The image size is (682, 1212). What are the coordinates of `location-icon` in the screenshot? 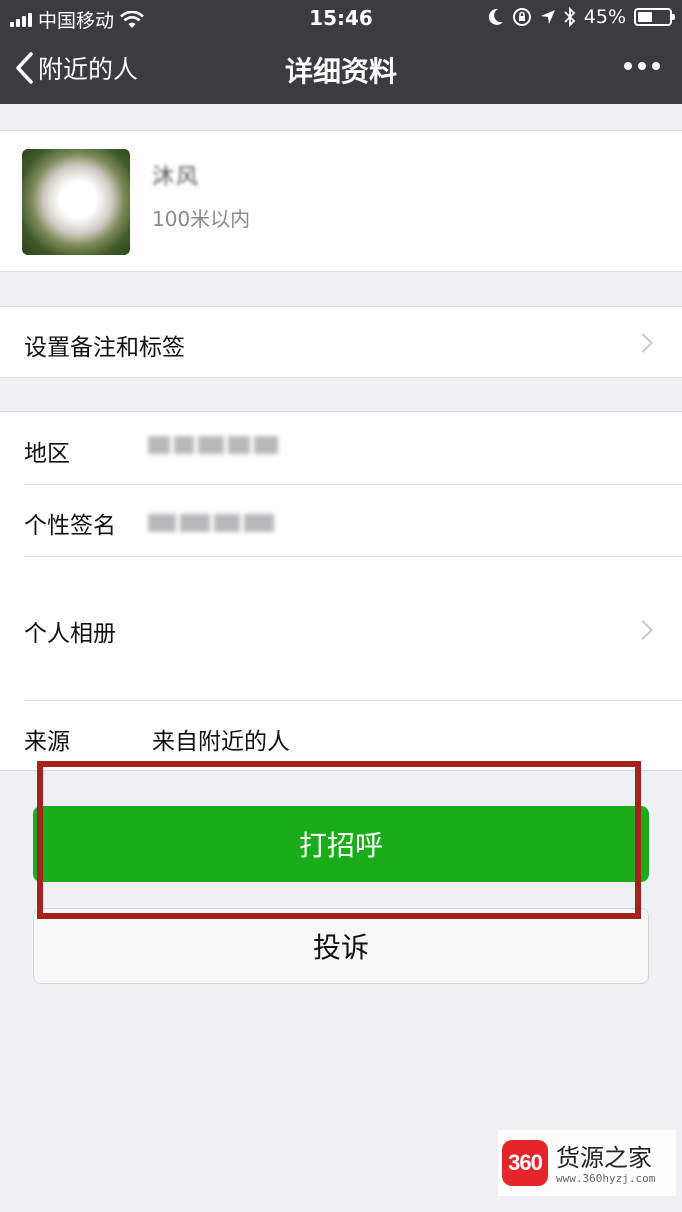 It's located at (547, 17).